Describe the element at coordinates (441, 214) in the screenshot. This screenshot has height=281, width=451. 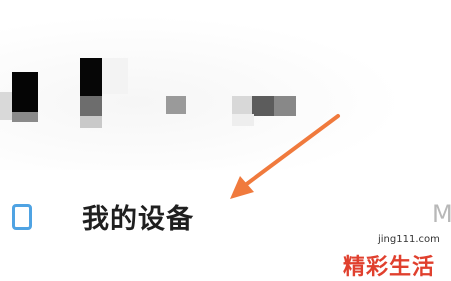
I see `row-trailing-text: M` at that location.